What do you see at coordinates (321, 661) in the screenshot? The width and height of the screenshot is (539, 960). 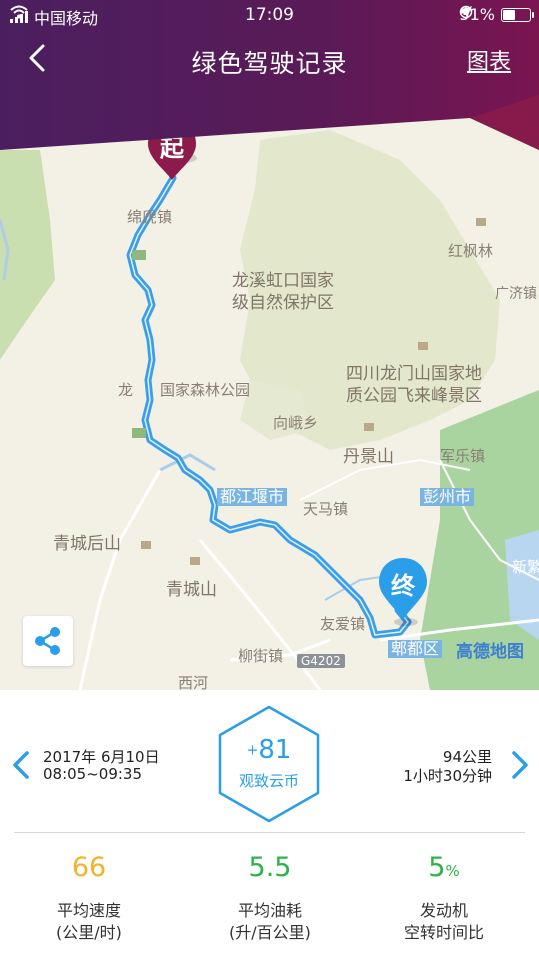 I see `map-label-road-g4202: G4202` at bounding box center [321, 661].